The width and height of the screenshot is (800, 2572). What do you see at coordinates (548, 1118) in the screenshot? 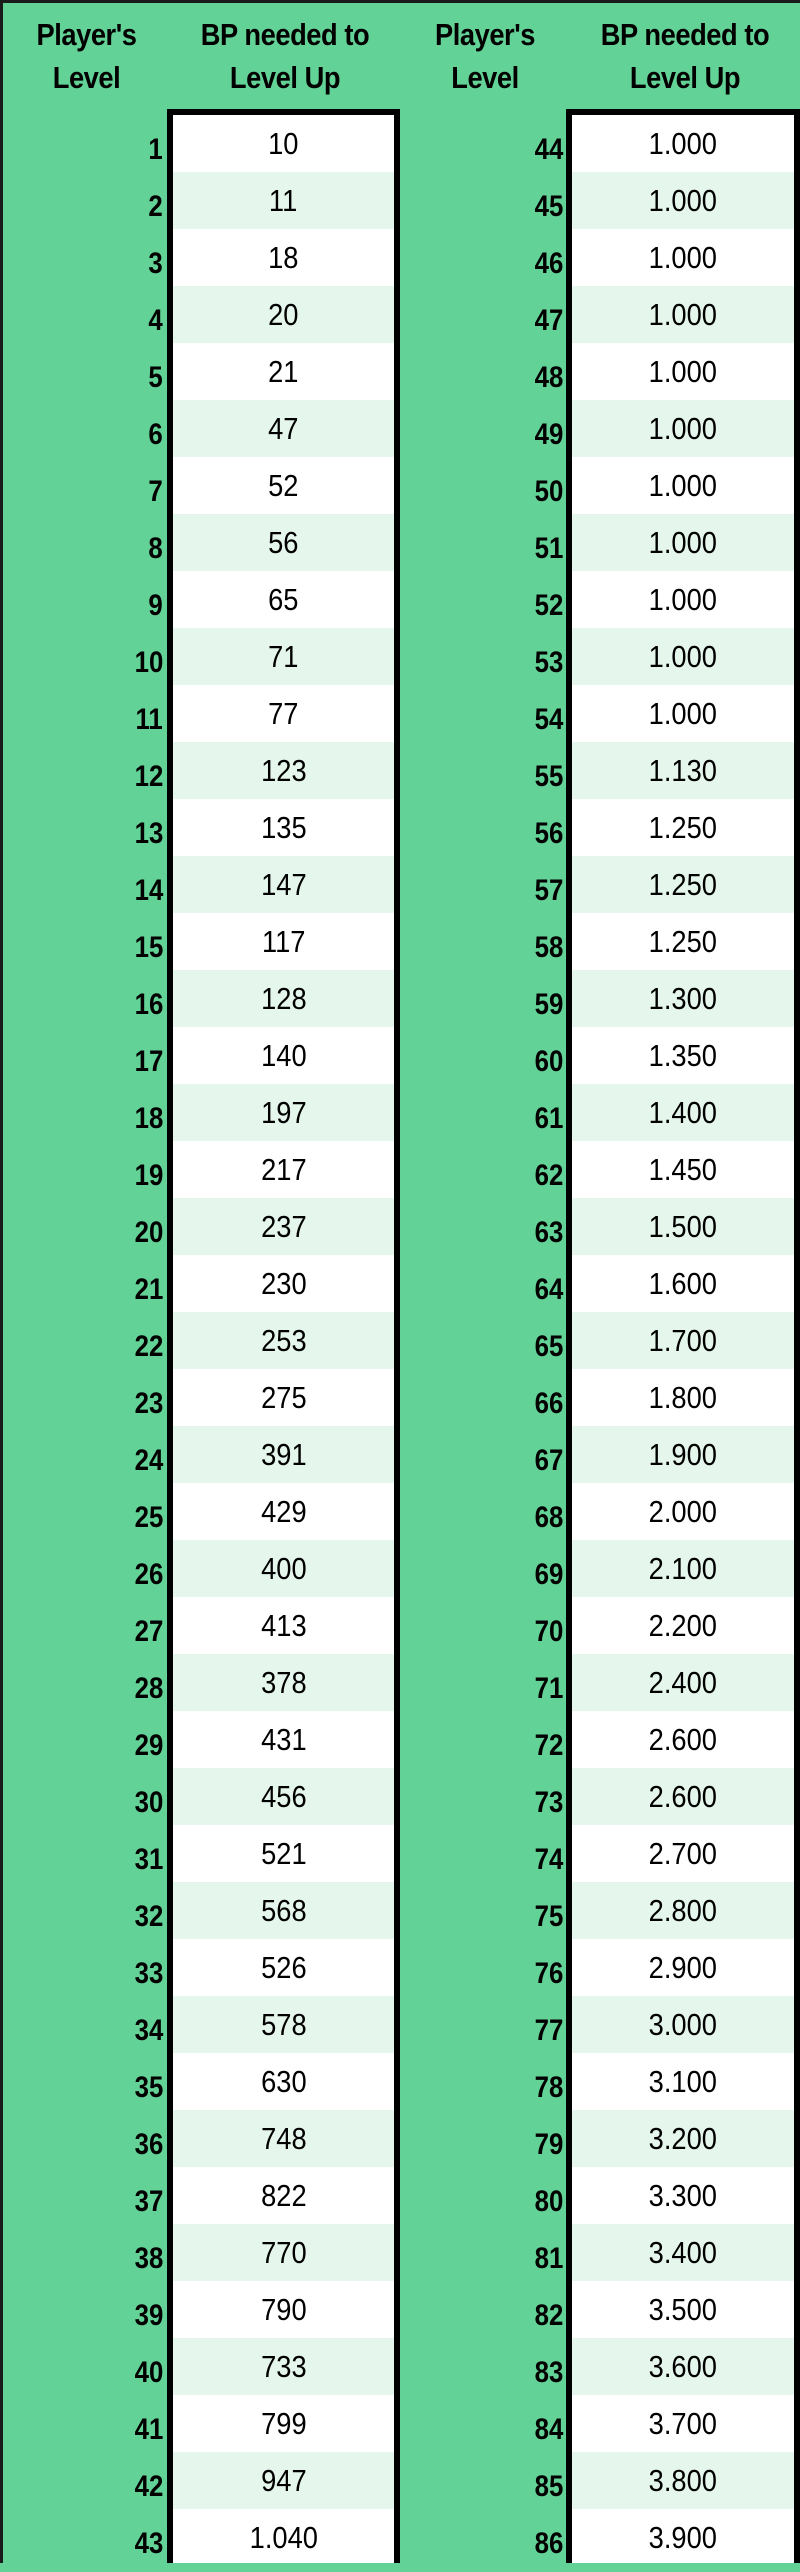
I see `level-value: 61` at bounding box center [548, 1118].